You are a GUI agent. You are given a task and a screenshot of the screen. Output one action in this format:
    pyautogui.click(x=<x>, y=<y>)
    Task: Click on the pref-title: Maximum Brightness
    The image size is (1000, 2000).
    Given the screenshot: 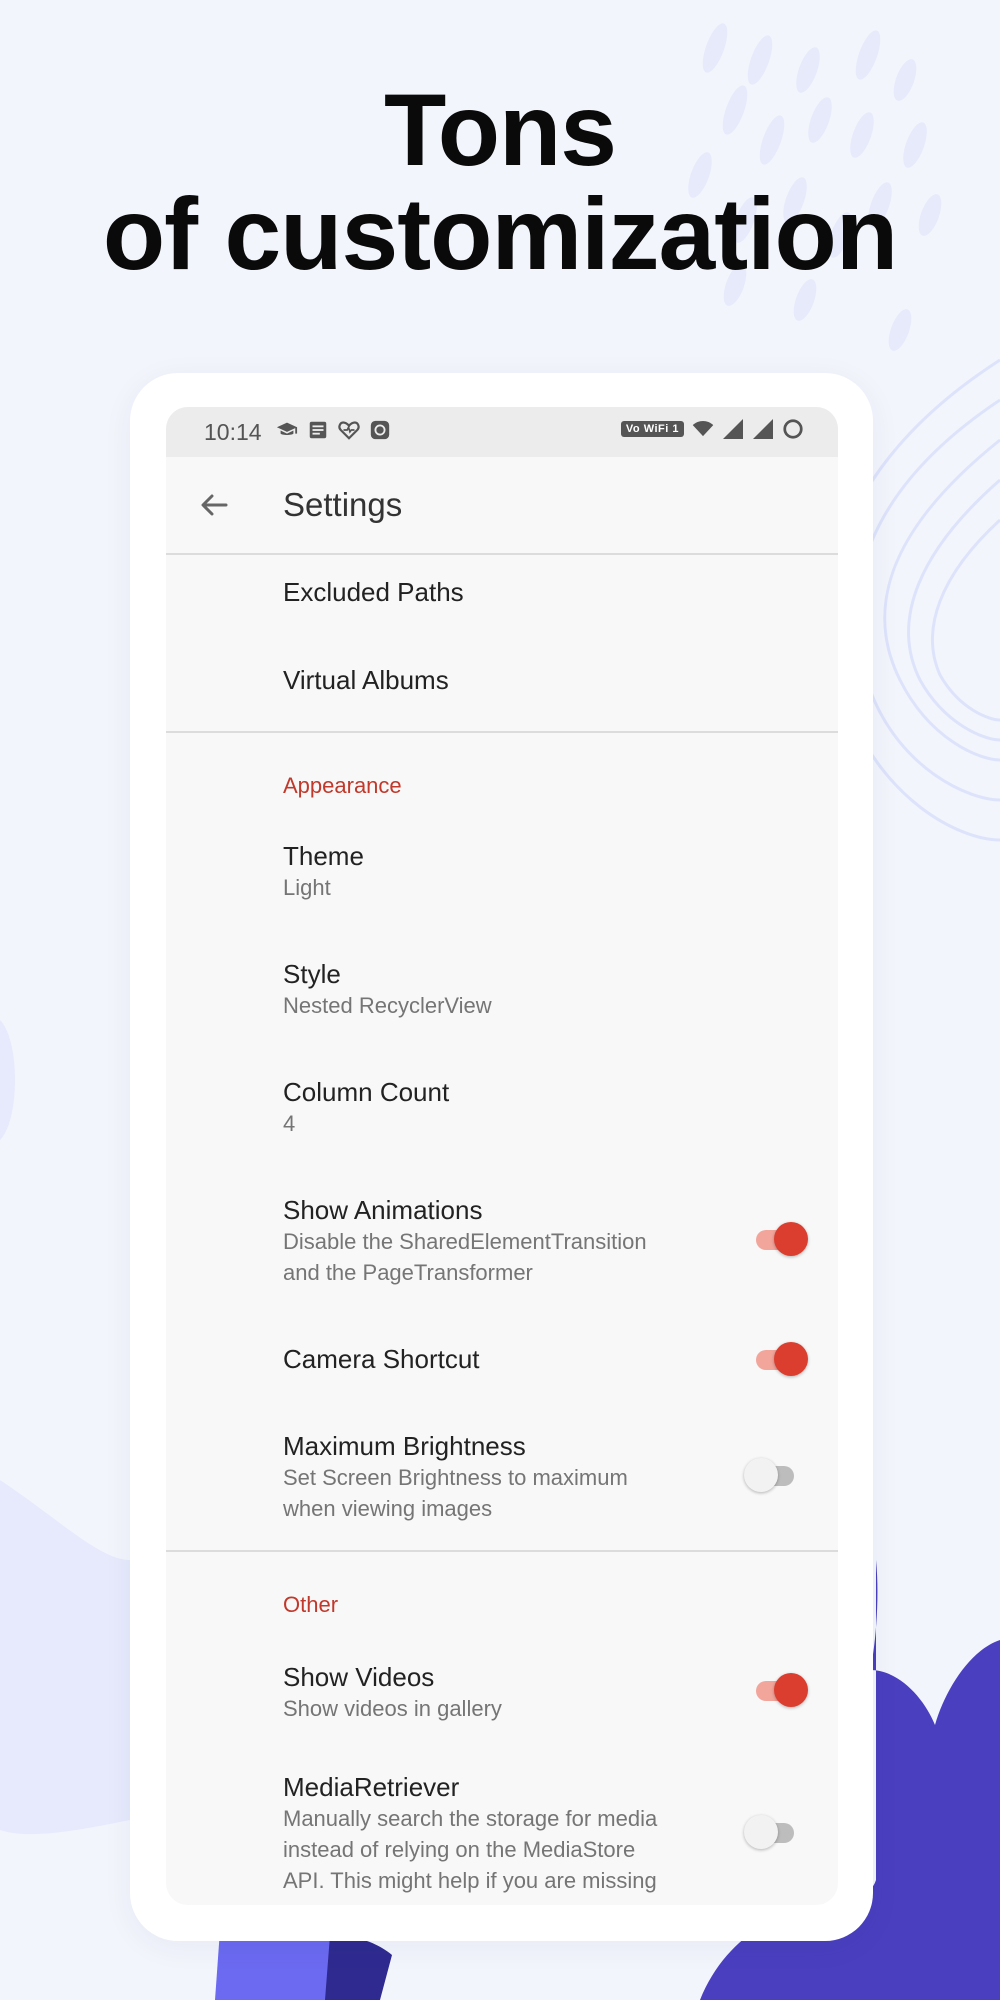 What is the action you would take?
    pyautogui.click(x=404, y=1446)
    